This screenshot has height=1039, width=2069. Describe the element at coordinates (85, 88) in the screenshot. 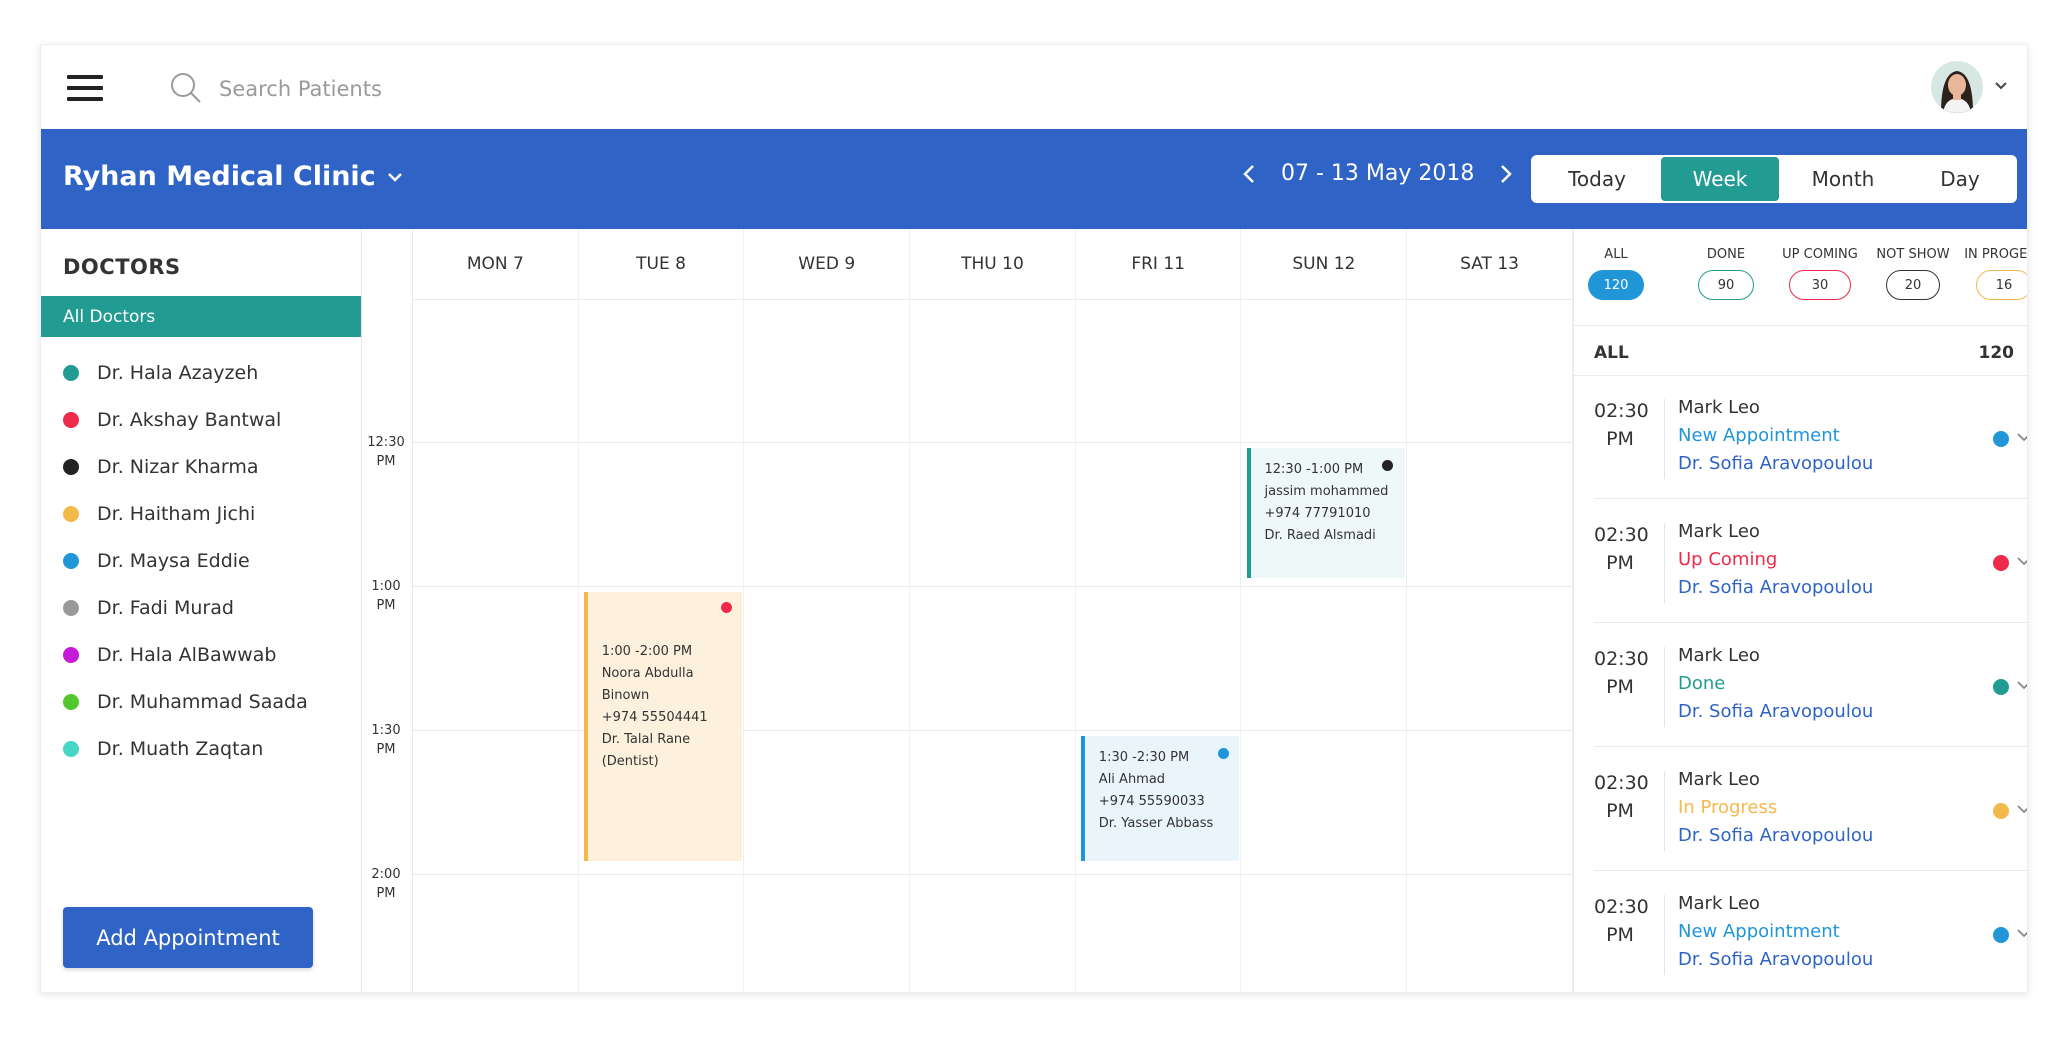

I see `menu-icon` at that location.